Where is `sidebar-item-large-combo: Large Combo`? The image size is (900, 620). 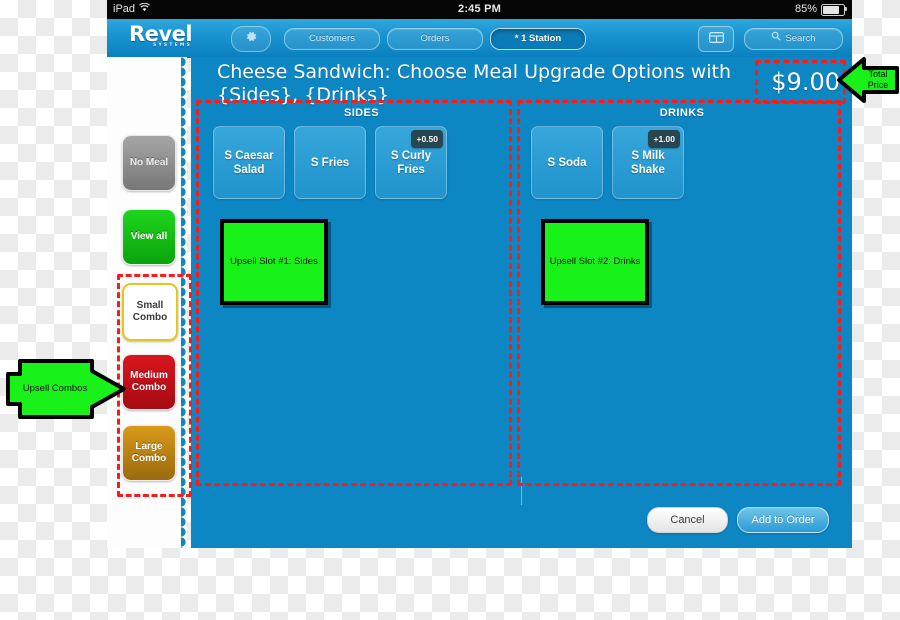
sidebar-item-large-combo: Large Combo is located at coordinates (149, 453).